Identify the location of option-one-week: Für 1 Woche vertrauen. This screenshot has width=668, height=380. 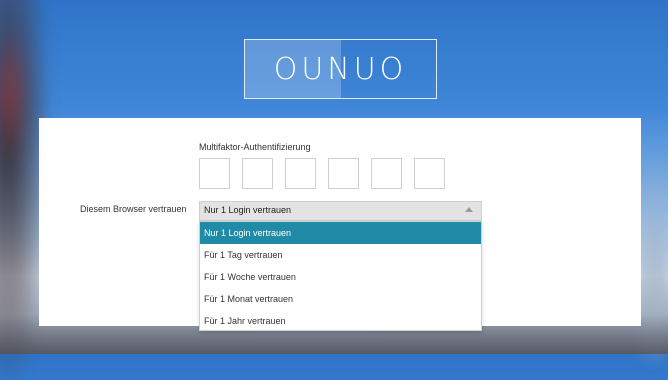
(340, 277).